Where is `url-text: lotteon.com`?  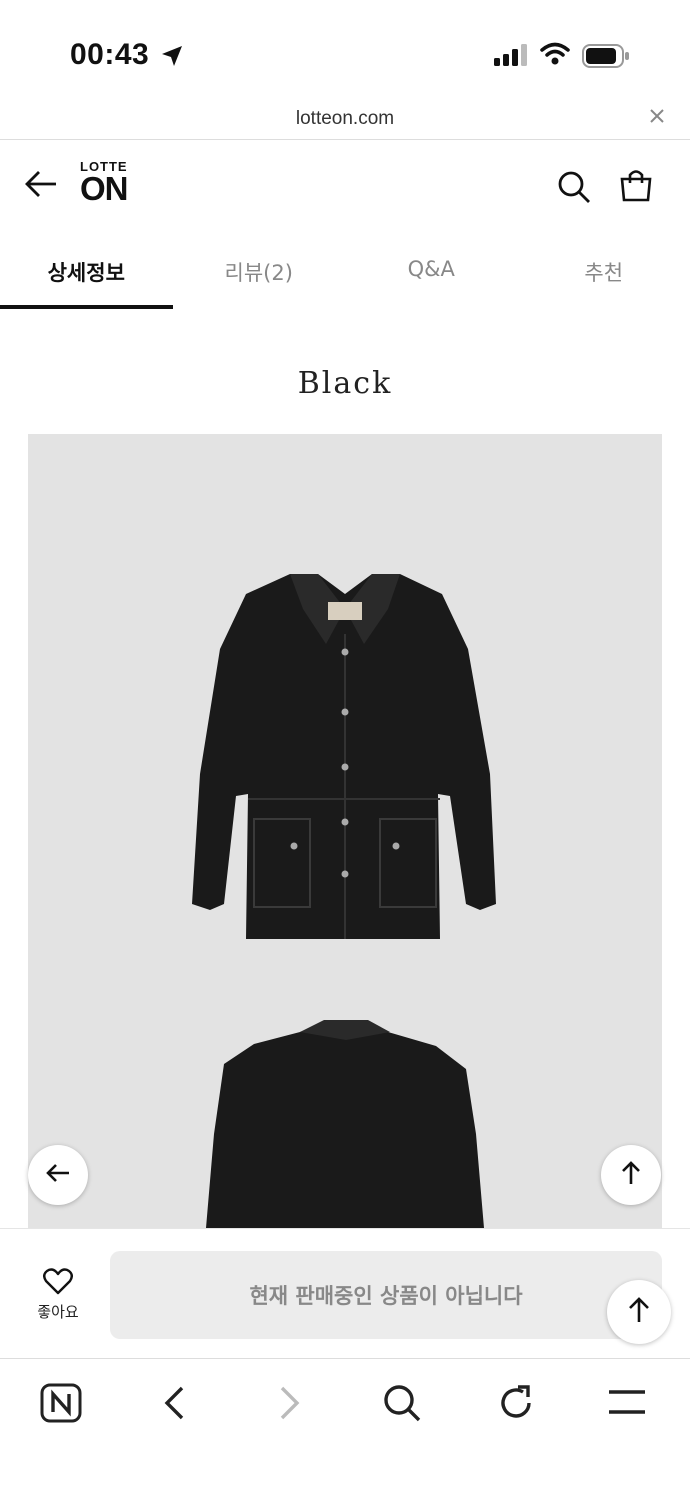
url-text: lotteon.com is located at coordinates (345, 118).